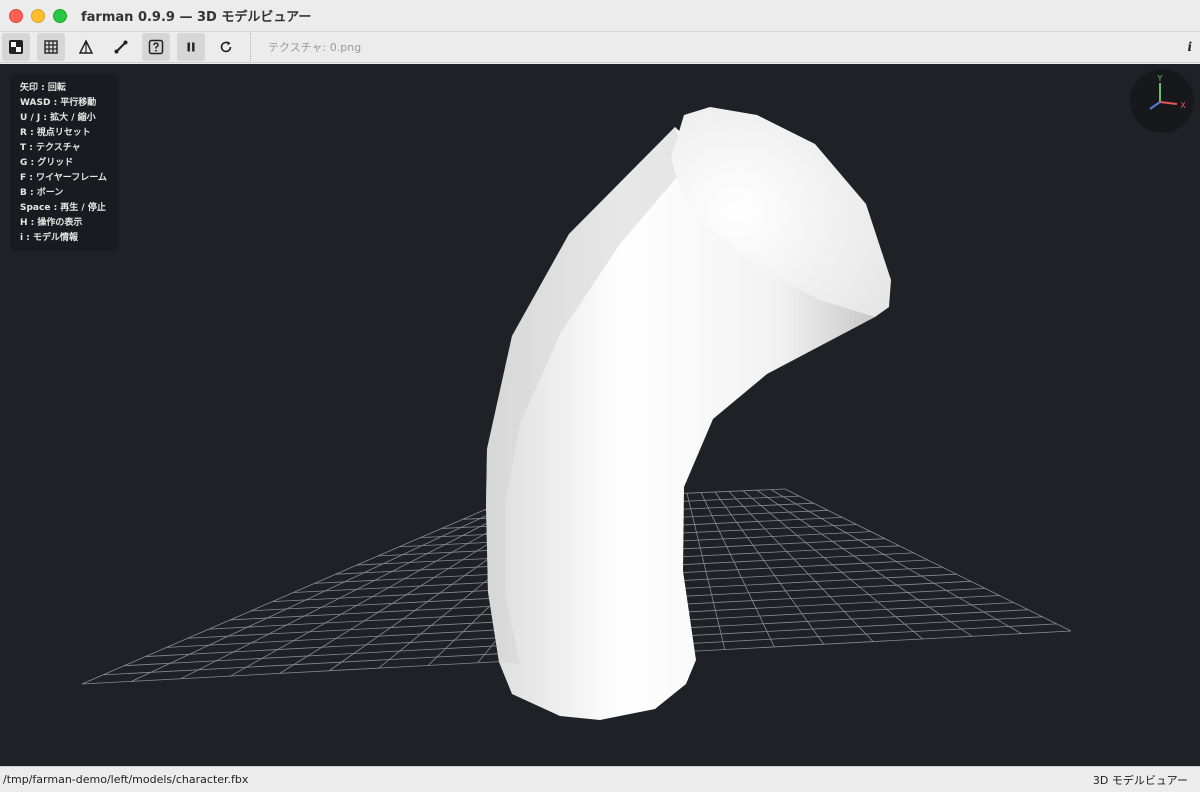  I want to click on help-line: G : グリッド, so click(47, 163).